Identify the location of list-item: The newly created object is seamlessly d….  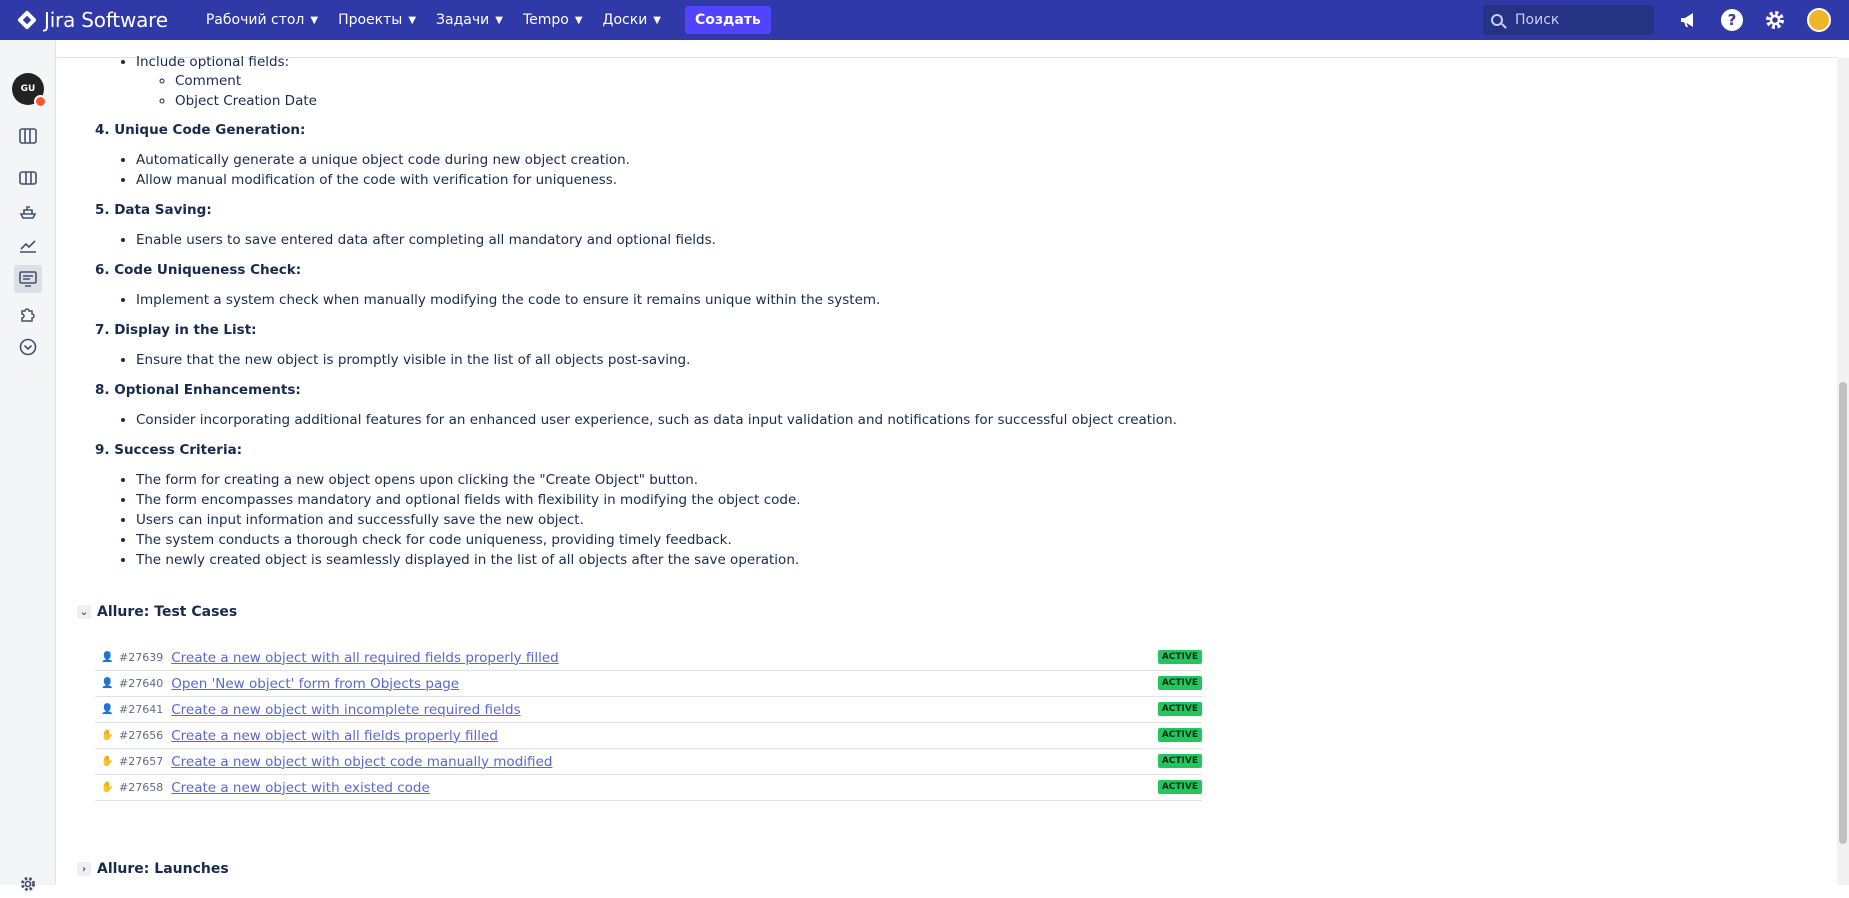
(468, 560).